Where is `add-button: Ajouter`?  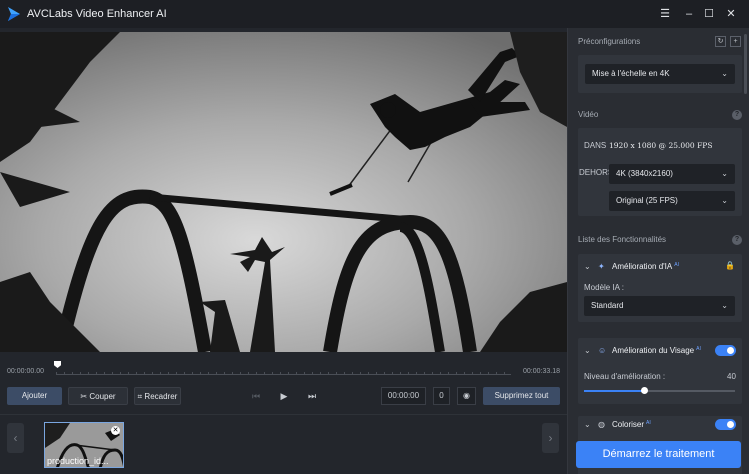 add-button: Ajouter is located at coordinates (34, 396).